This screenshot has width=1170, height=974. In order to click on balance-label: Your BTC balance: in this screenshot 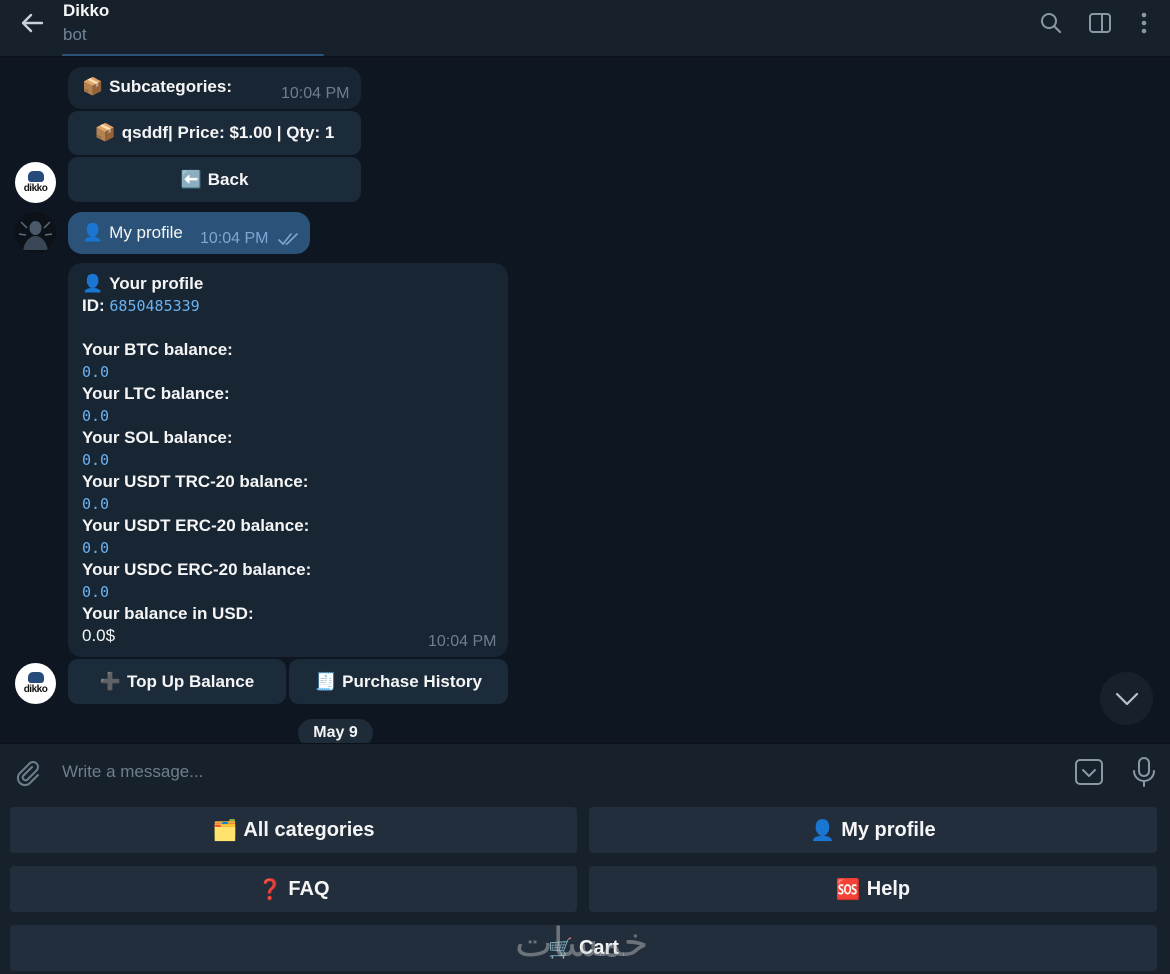, I will do `click(157, 349)`.